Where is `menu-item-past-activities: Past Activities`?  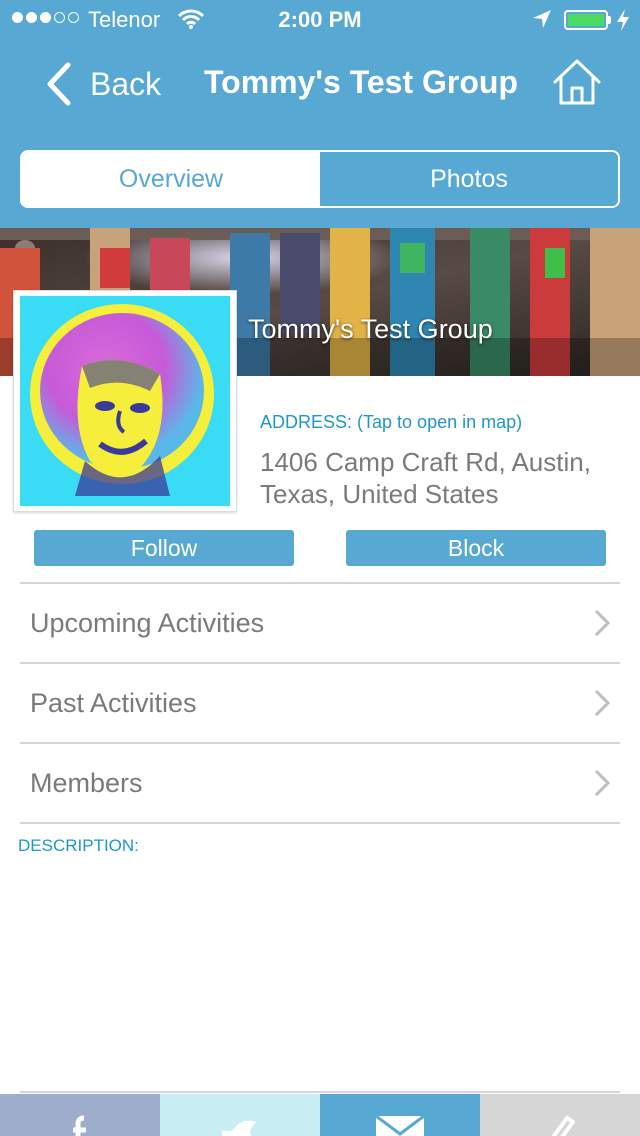 menu-item-past-activities: Past Activities is located at coordinates (320, 702).